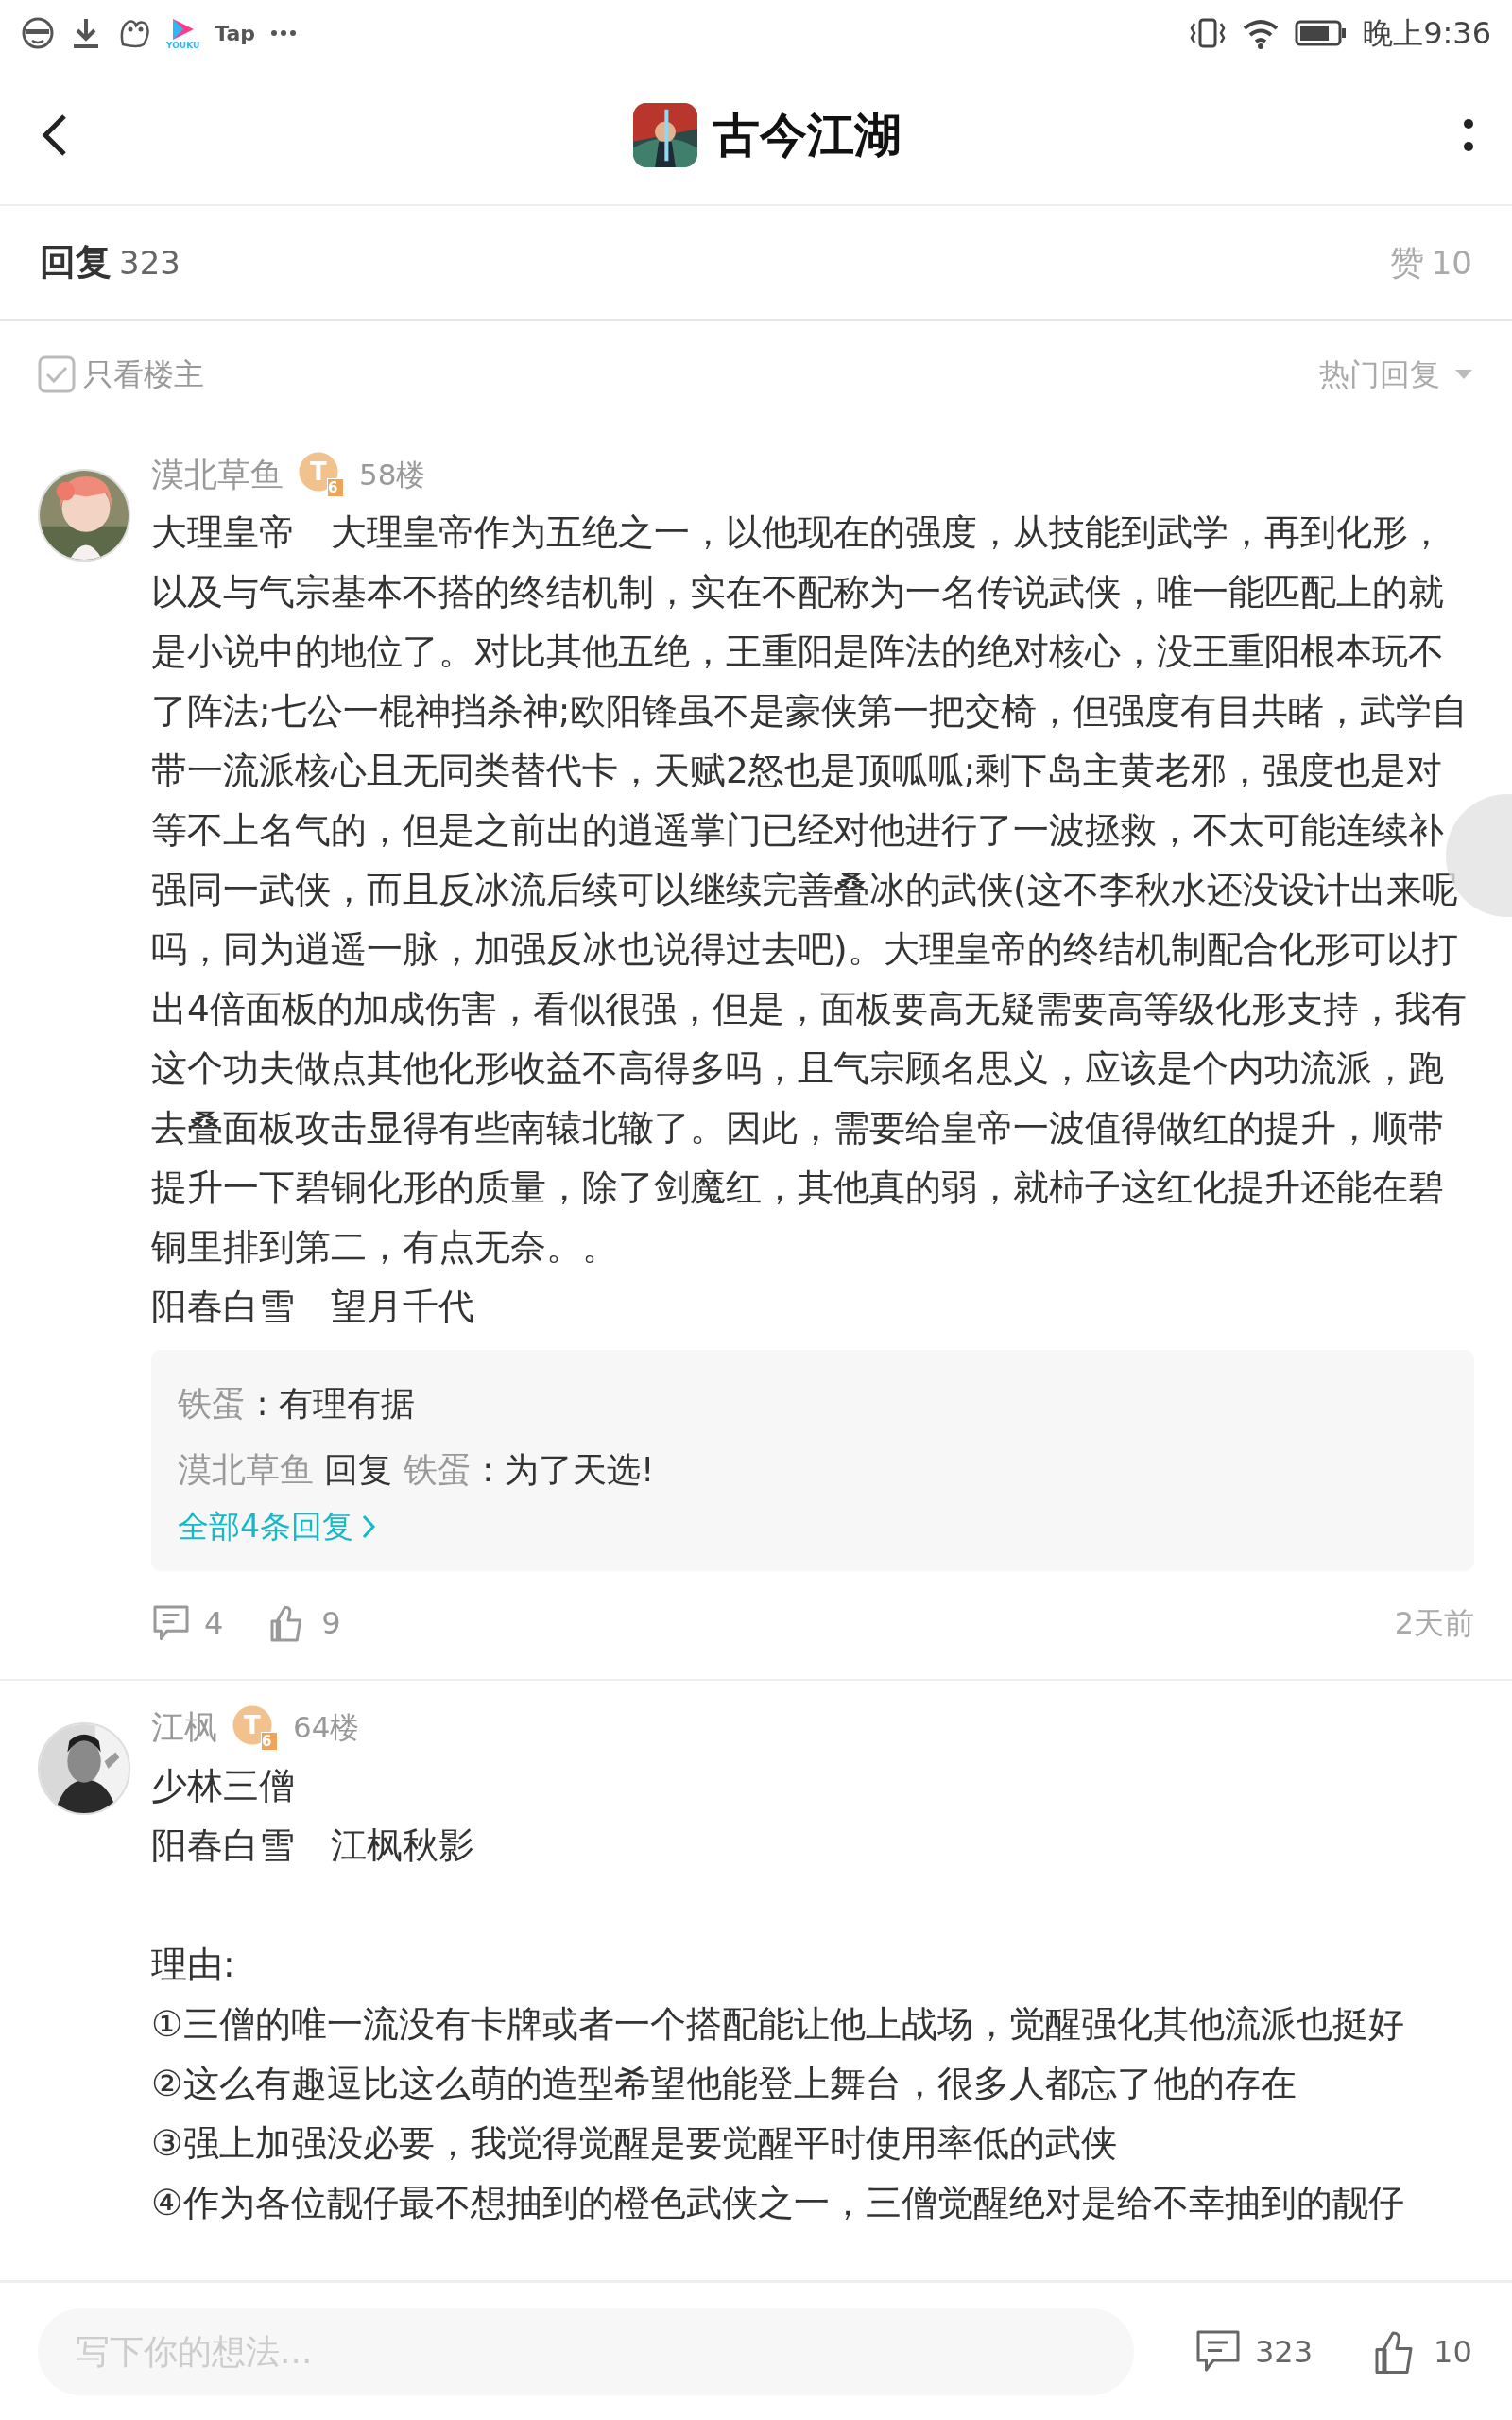  I want to click on checkbox-label: 只看楼主, so click(143, 375).